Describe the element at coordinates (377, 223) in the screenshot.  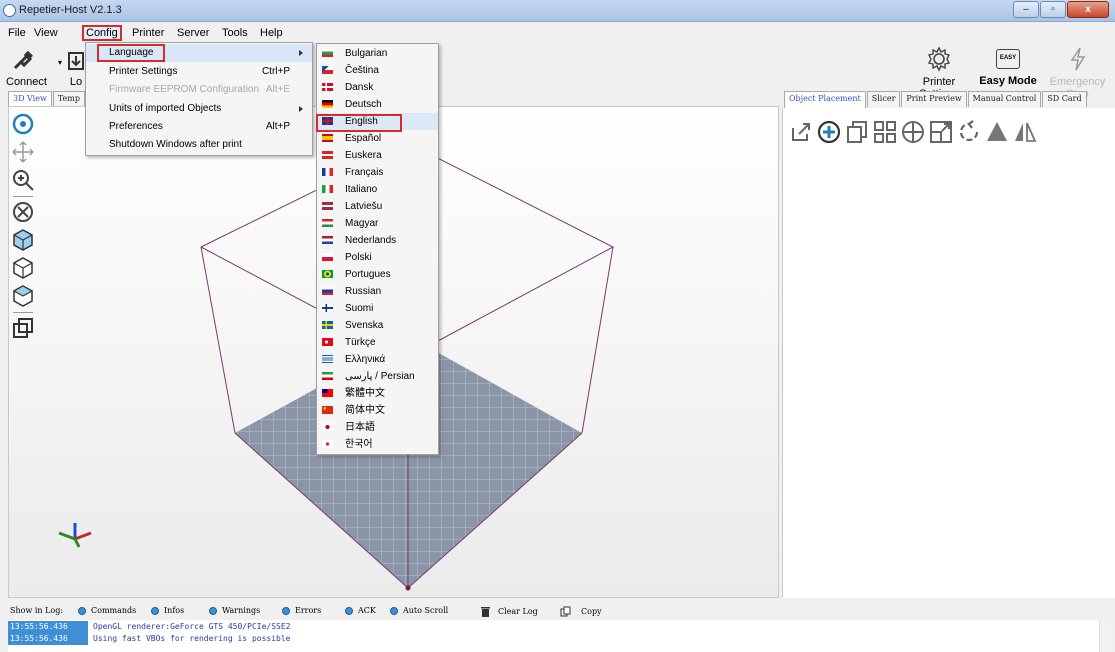
I see `language-option: Magyar` at that location.